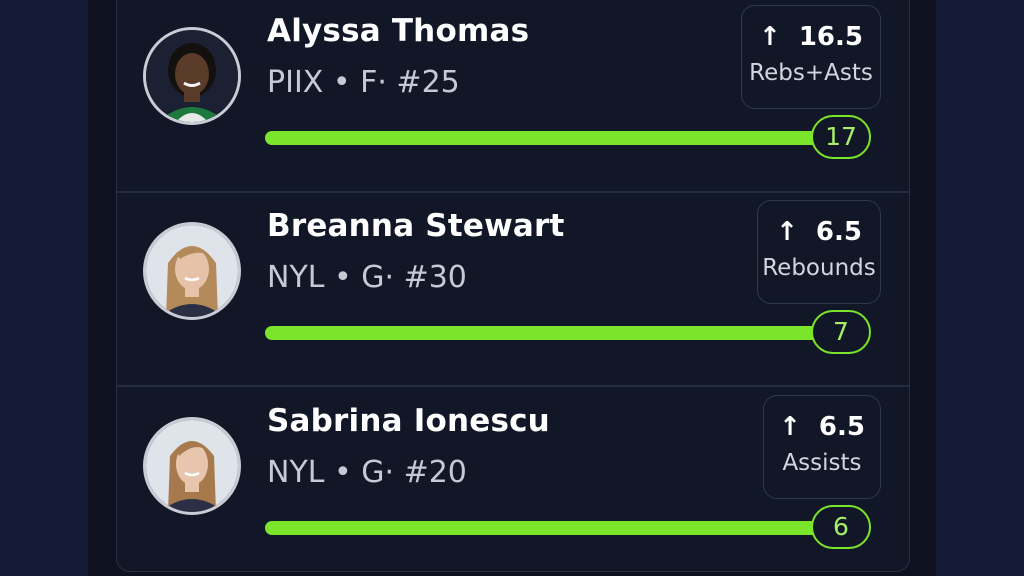  Describe the element at coordinates (841, 332) in the screenshot. I see `actual-stat-badge: 7` at that location.